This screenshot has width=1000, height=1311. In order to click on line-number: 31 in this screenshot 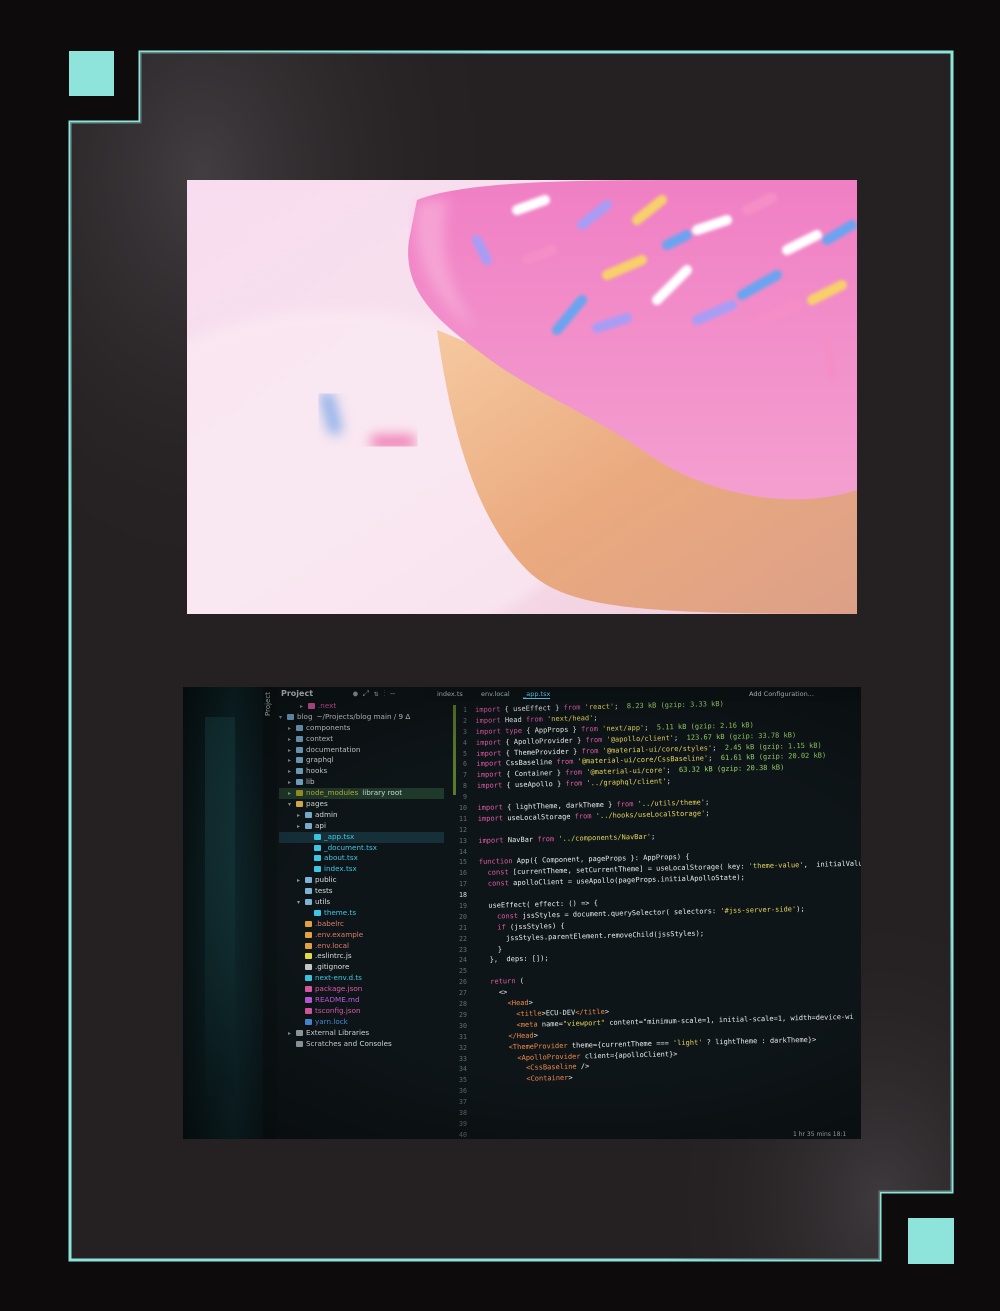, I will do `click(463, 1036)`.